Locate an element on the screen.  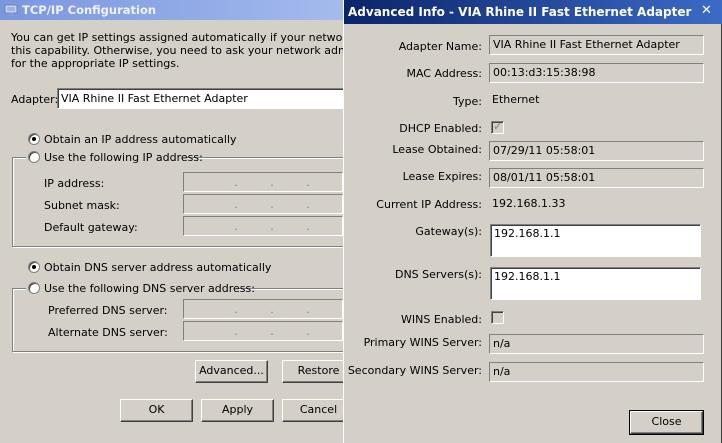
gateways-label: Gateway(s): is located at coordinates (448, 231).